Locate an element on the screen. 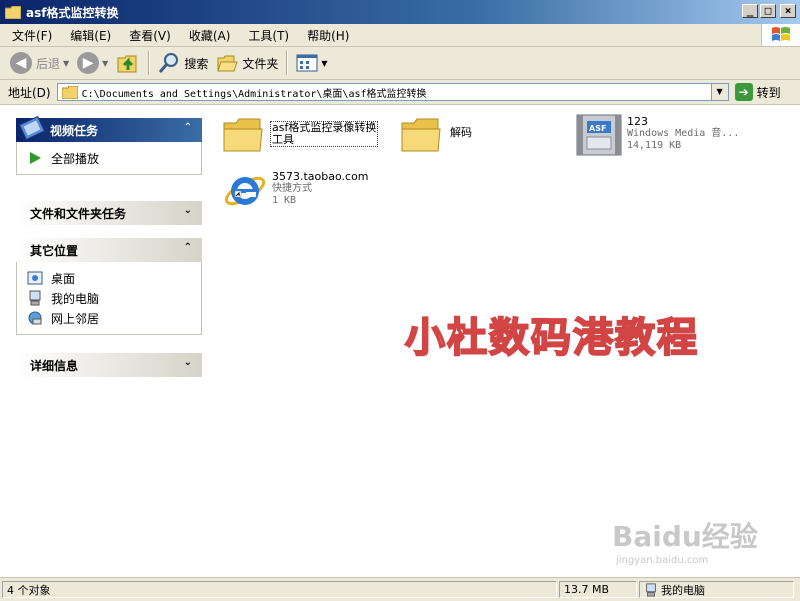  play-all-link: 全部播放 is located at coordinates (114, 158).